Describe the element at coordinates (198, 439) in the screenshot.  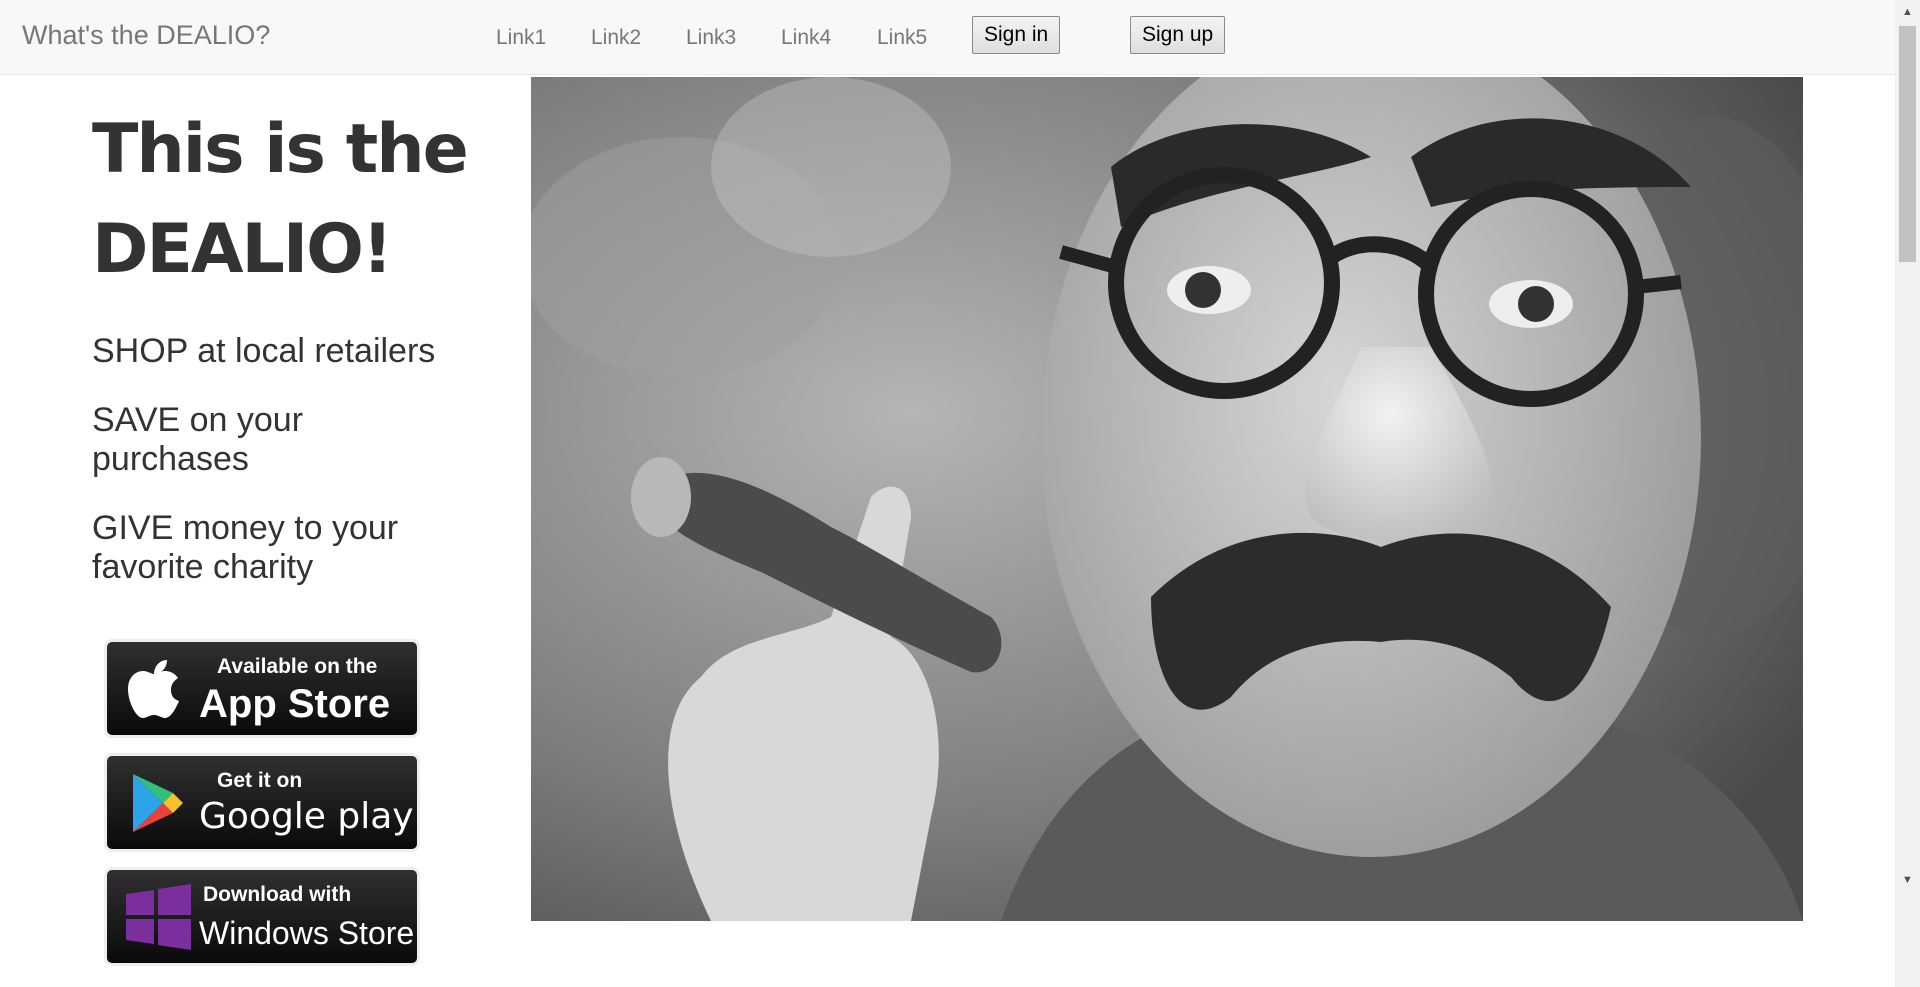
I see `bullet-save: SAVE on your purchases` at that location.